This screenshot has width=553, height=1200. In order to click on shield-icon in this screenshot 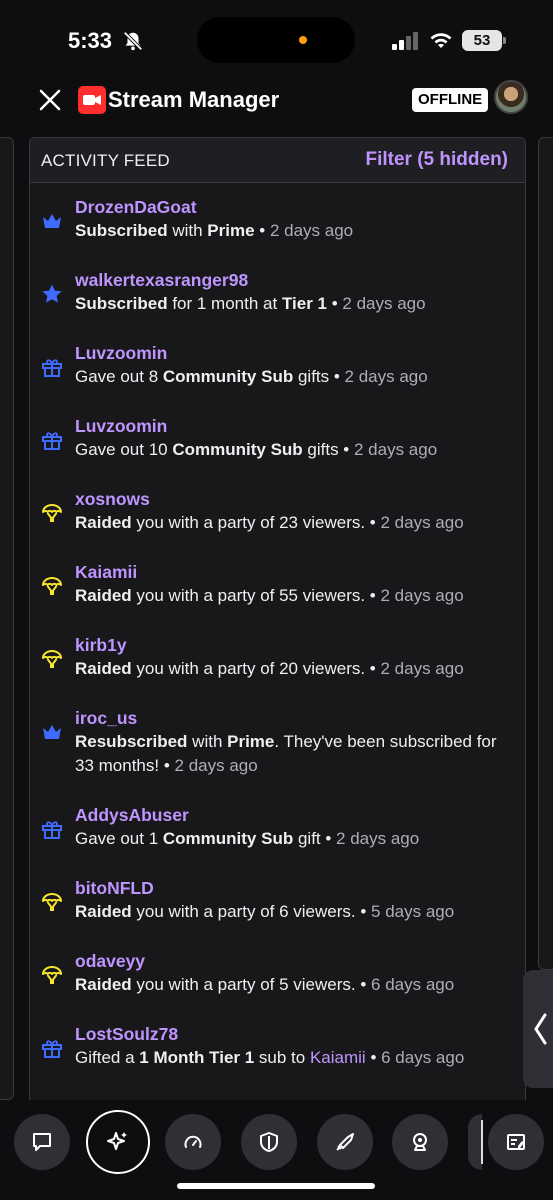, I will do `click(269, 1142)`.